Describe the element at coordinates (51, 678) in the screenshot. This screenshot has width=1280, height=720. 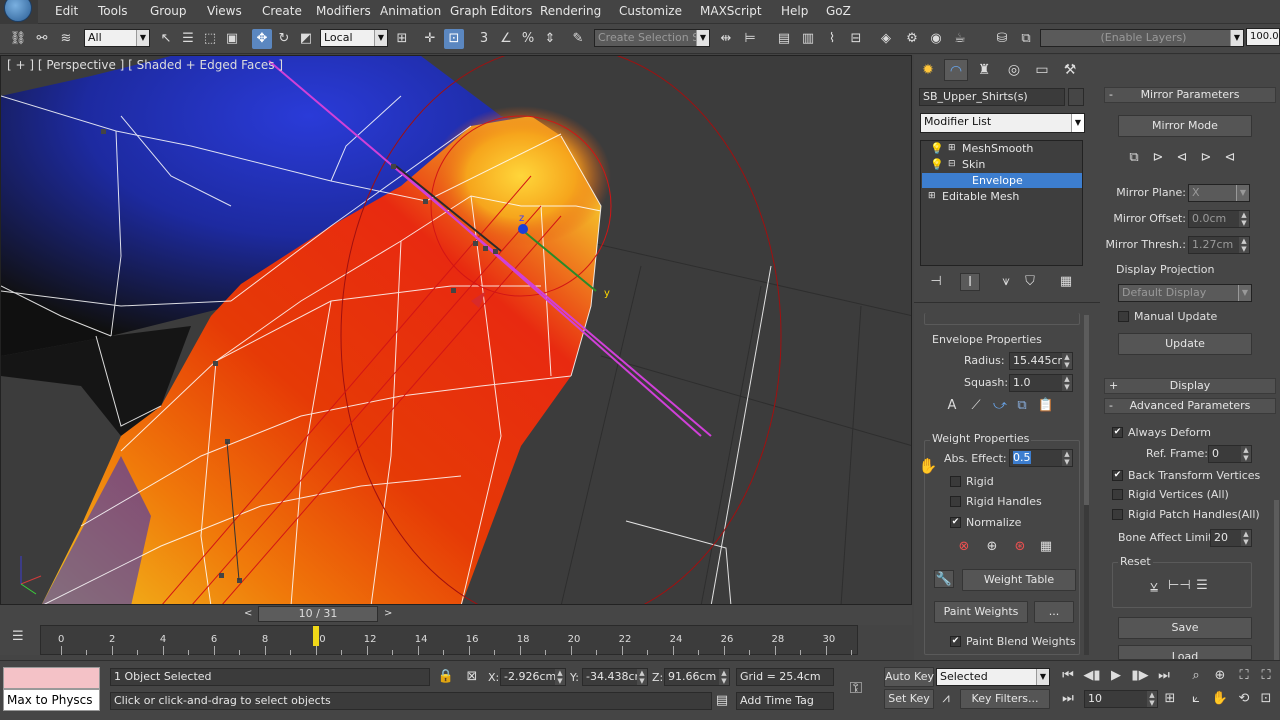
I see `maxscript-listener-pink` at that location.